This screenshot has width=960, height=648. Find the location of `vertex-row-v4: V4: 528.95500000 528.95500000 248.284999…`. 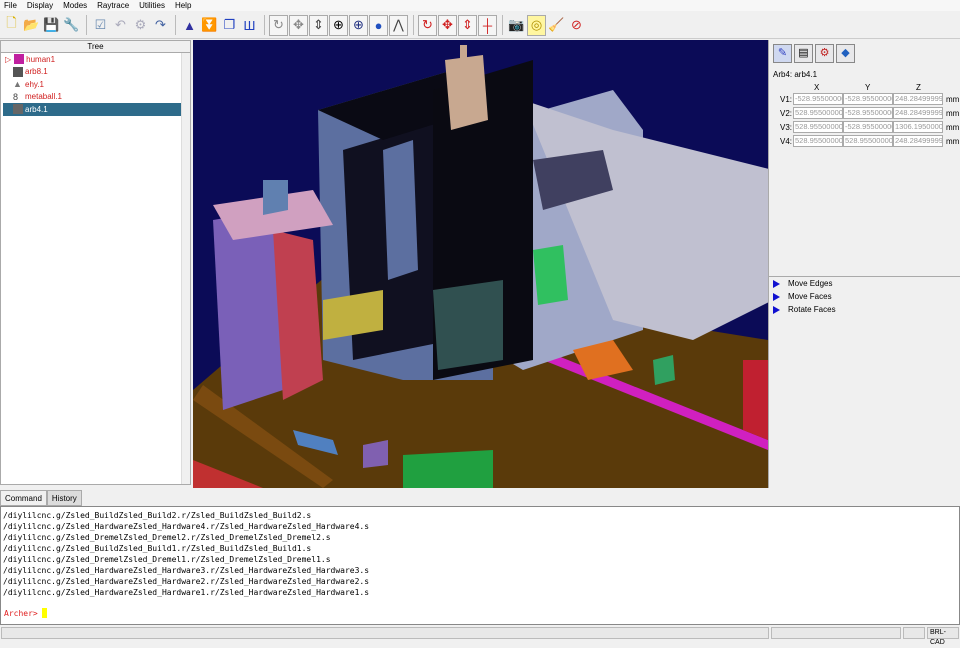

vertex-row-v4: V4: 528.95500000 528.95500000 248.284999… is located at coordinates (864, 141).